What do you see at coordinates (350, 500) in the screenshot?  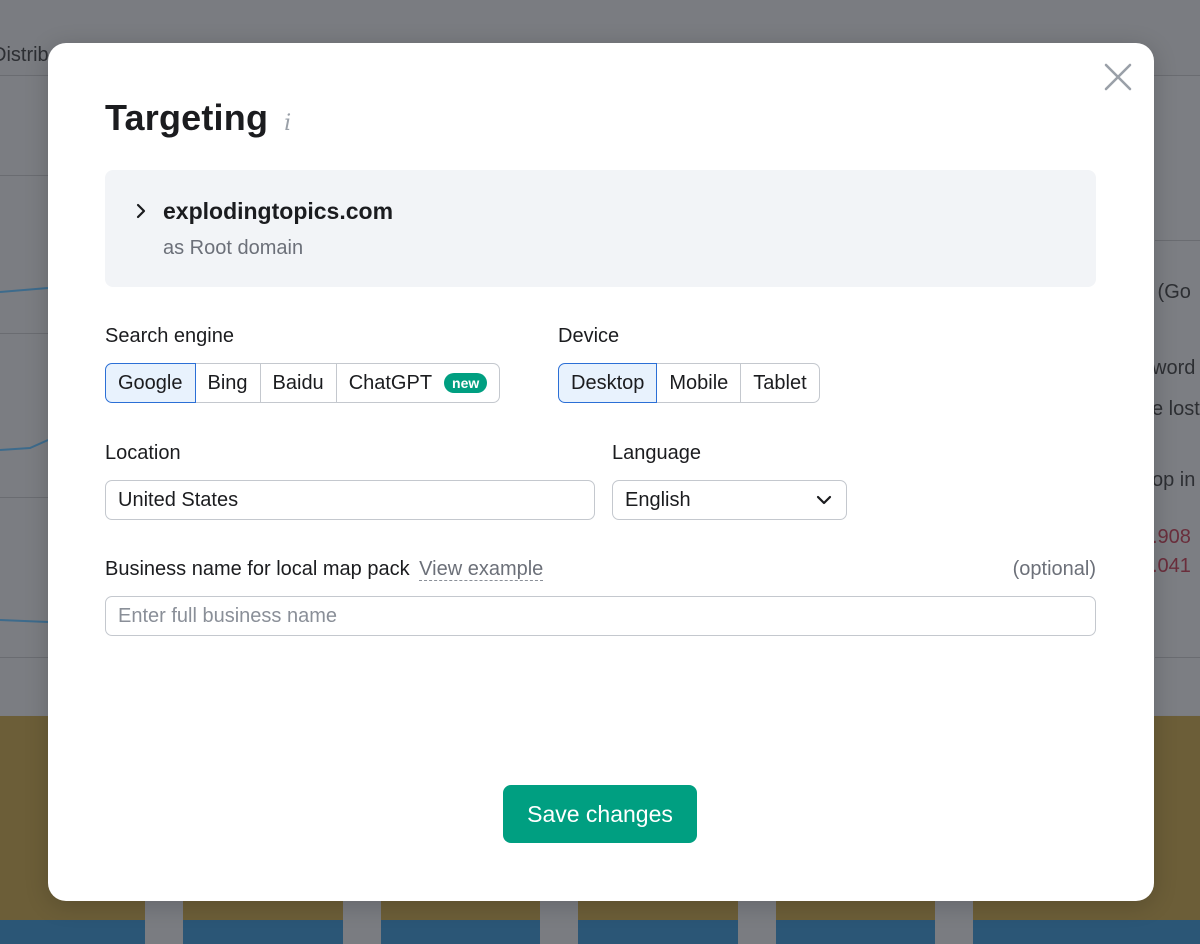 I see `location-input: United States` at bounding box center [350, 500].